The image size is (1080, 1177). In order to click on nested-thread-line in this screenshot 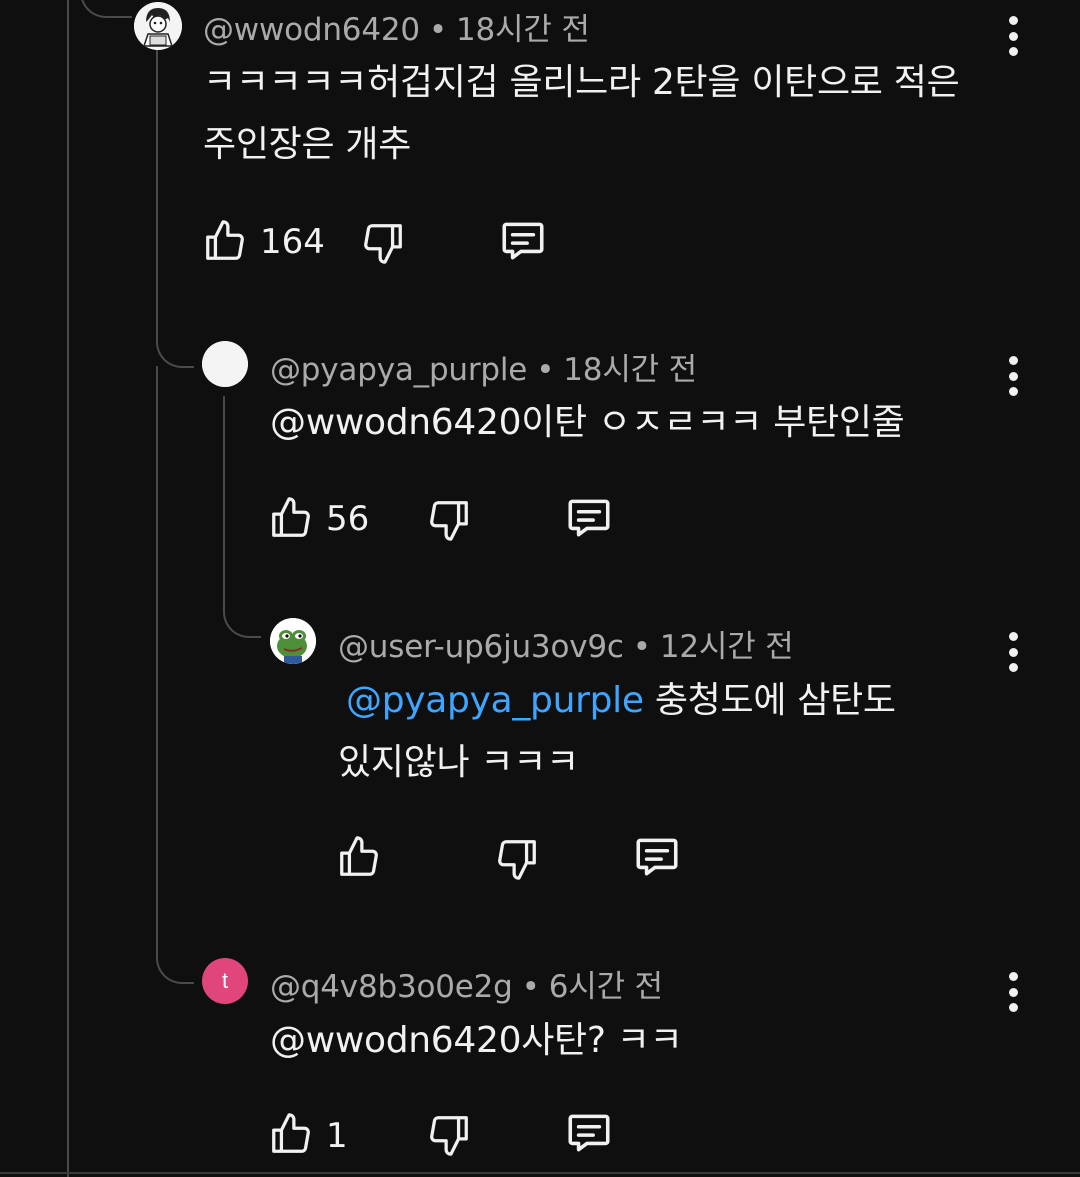, I will do `click(224, 496)`.